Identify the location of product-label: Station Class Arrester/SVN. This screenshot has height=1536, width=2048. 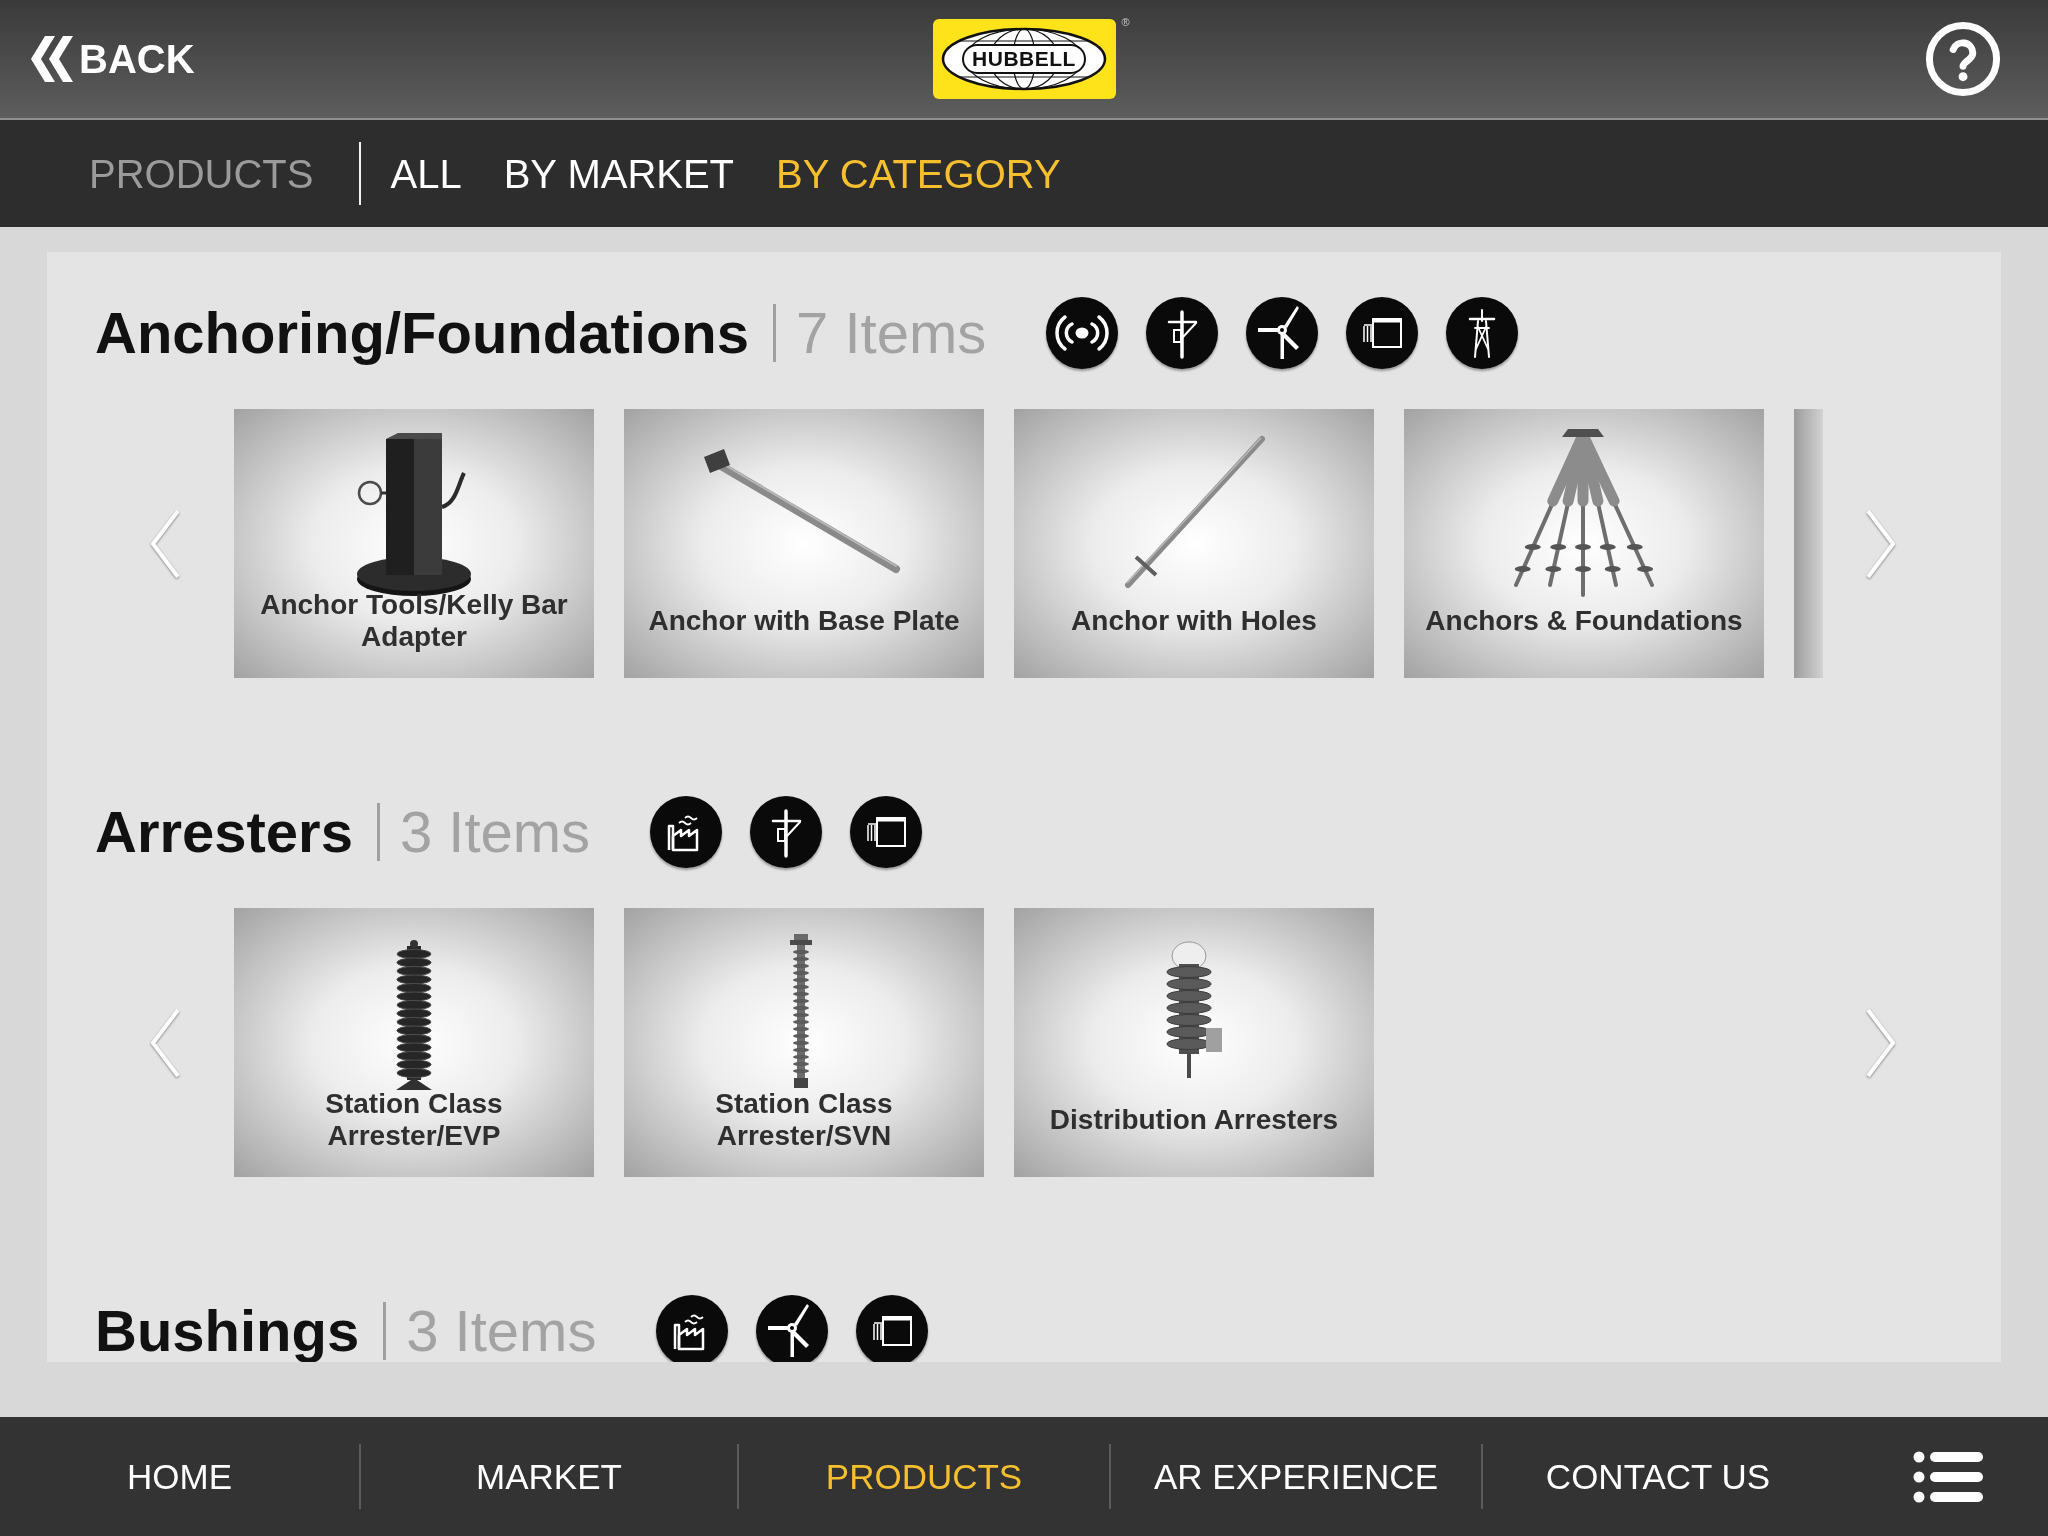
(804, 1120).